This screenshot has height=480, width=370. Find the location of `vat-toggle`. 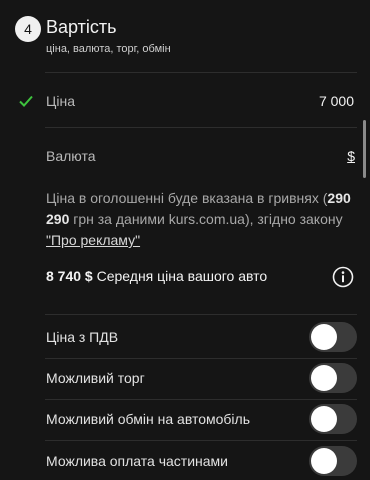

vat-toggle is located at coordinates (333, 337).